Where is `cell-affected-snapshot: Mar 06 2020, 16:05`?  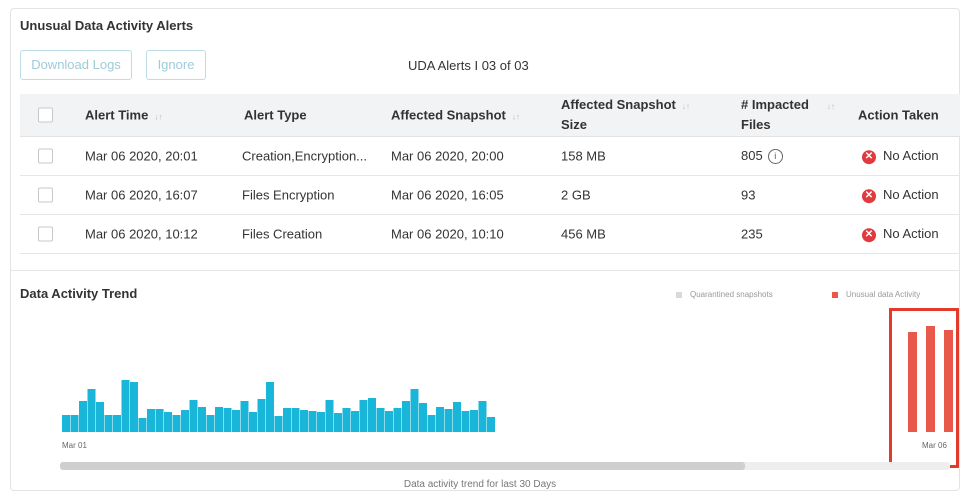 cell-affected-snapshot: Mar 06 2020, 16:05 is located at coordinates (447, 195).